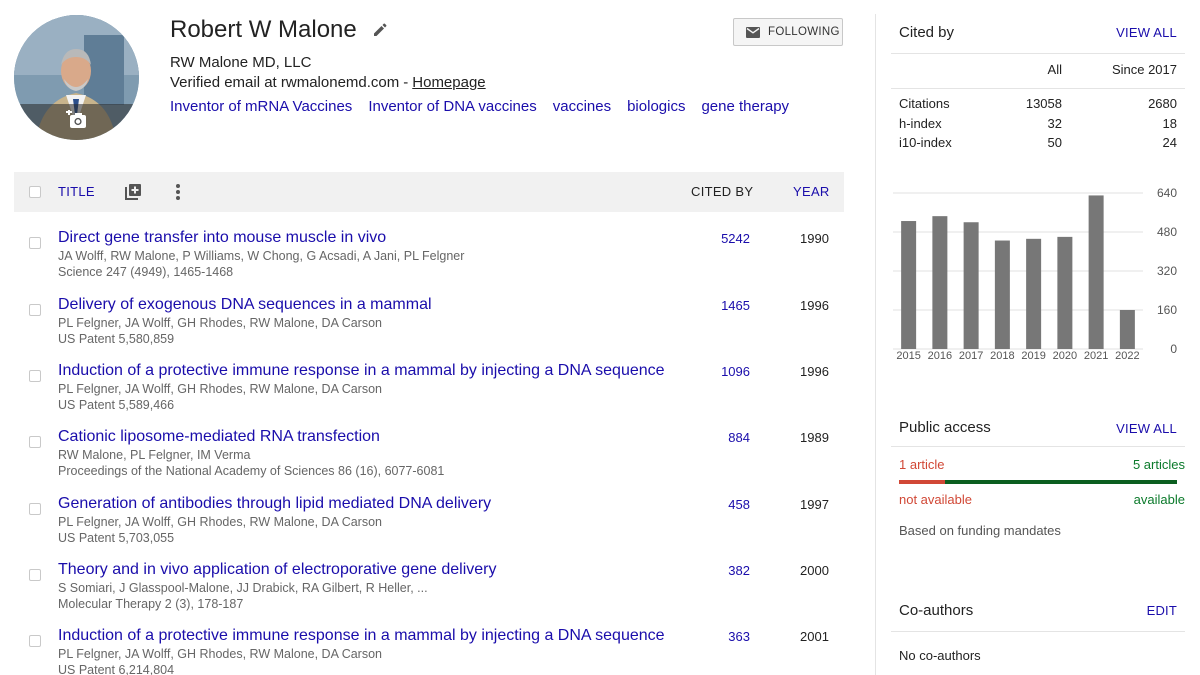 The image size is (1200, 675). Describe the element at coordinates (133, 192) in the screenshot. I see `add-article-button` at that location.